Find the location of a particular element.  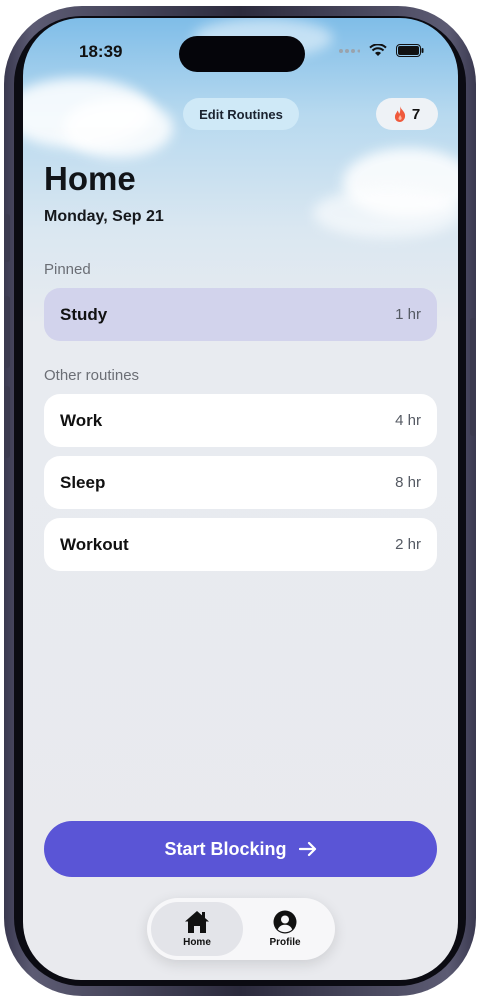

routine-name: Study is located at coordinates (84, 314).